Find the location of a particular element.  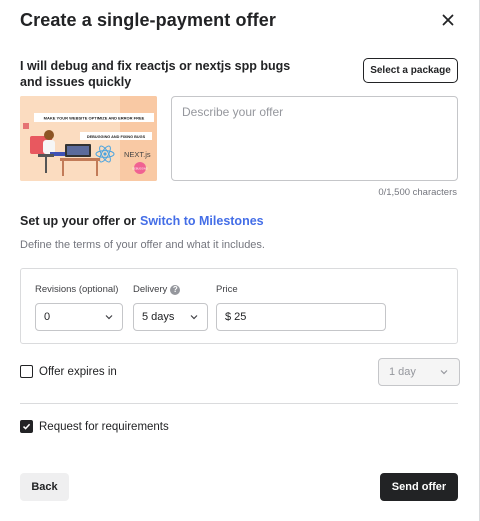

thumbnail-logo-text: NEXT.js is located at coordinates (137, 154).